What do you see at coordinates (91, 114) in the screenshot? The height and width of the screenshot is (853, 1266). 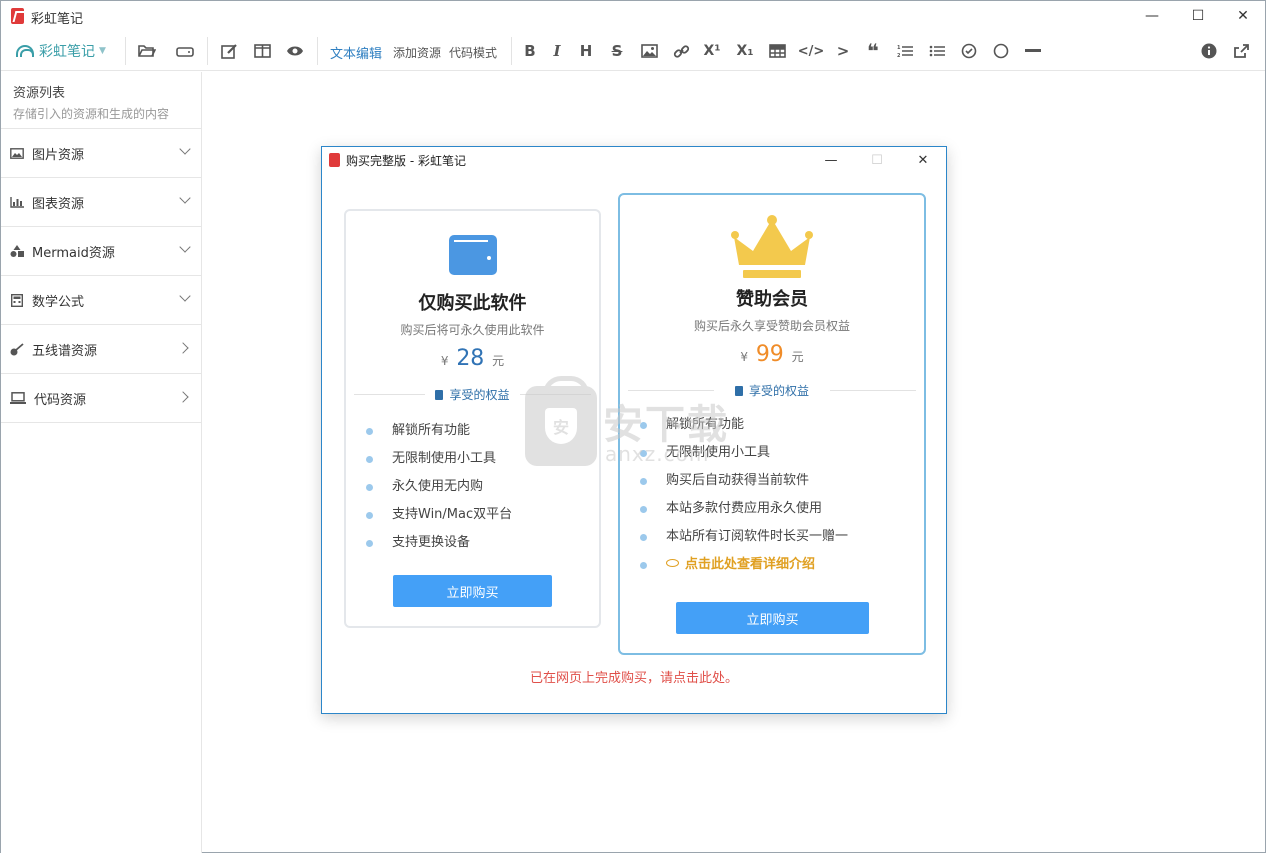 I see `sidebar-subtitle: 存储引入的资源和生成的内容` at bounding box center [91, 114].